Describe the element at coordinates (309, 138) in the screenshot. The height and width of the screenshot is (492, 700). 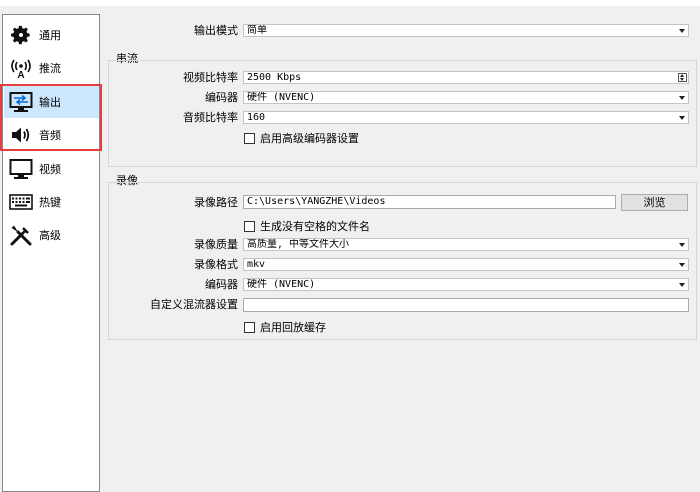
I see `advanced-encoder-label: 启用高级编码器设置` at that location.